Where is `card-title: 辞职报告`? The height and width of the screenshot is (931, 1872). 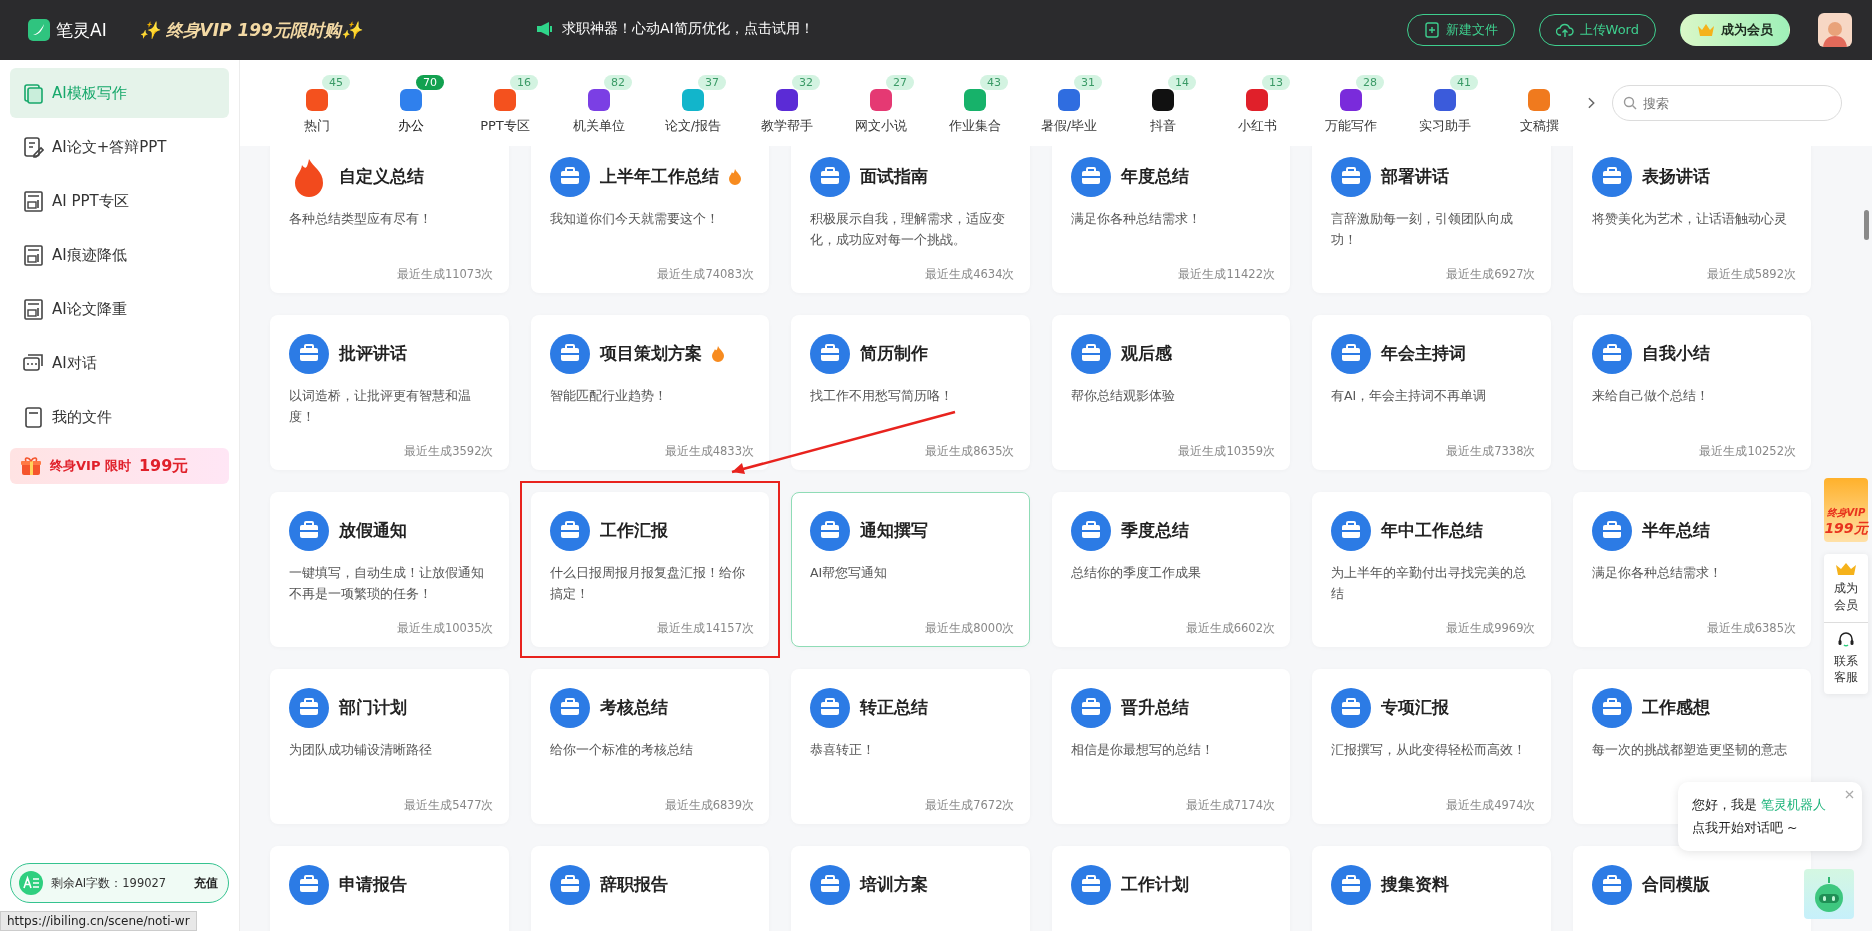 card-title: 辞职报告 is located at coordinates (633, 885).